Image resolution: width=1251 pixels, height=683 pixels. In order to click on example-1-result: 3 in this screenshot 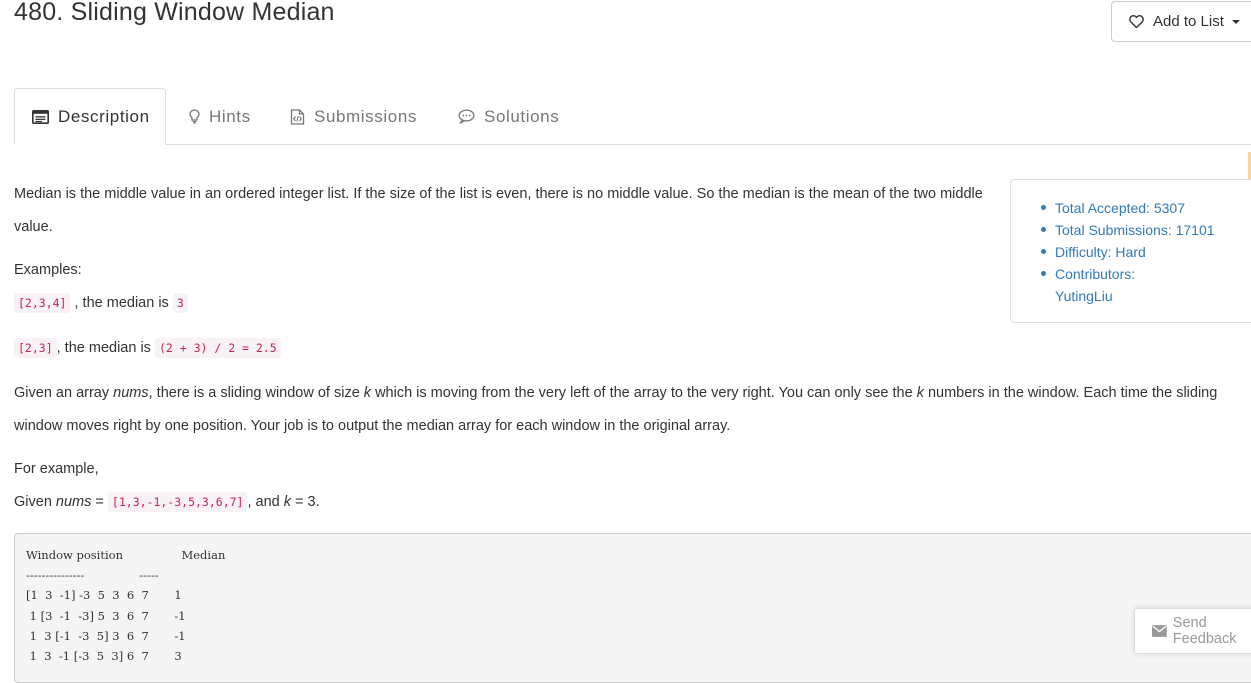, I will do `click(180, 303)`.